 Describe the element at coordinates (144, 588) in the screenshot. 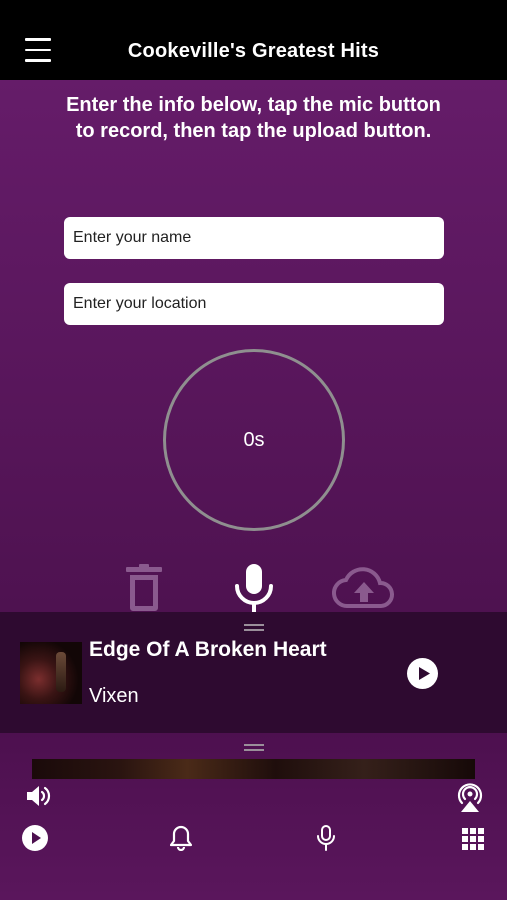

I see `trash-icon` at that location.